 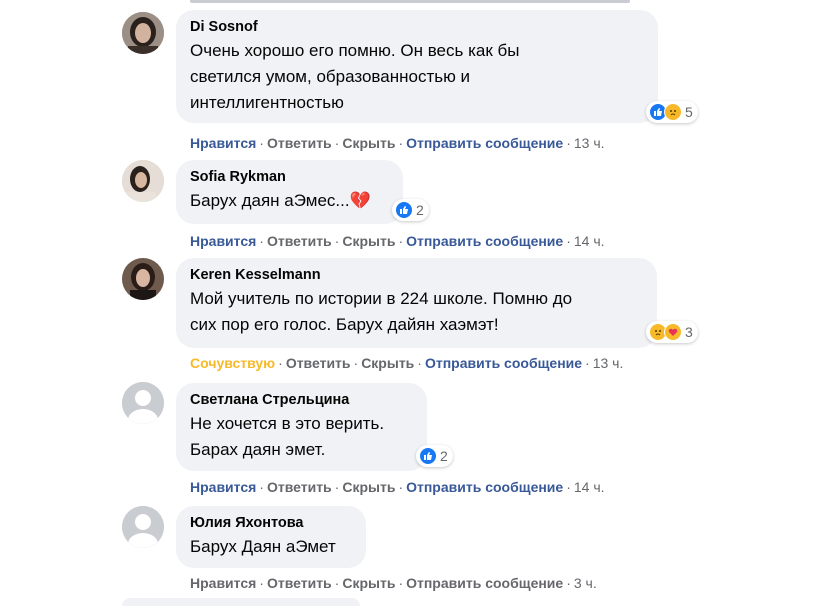 I want to click on sad-icon, so click(x=673, y=112).